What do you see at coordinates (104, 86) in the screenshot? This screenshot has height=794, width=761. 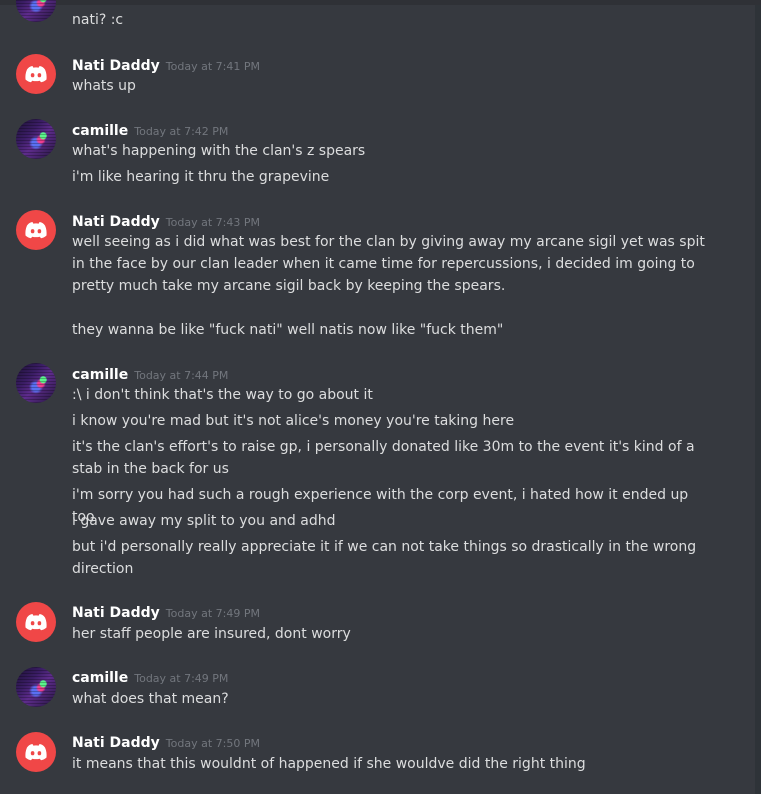 I see `message-line: whats up` at bounding box center [104, 86].